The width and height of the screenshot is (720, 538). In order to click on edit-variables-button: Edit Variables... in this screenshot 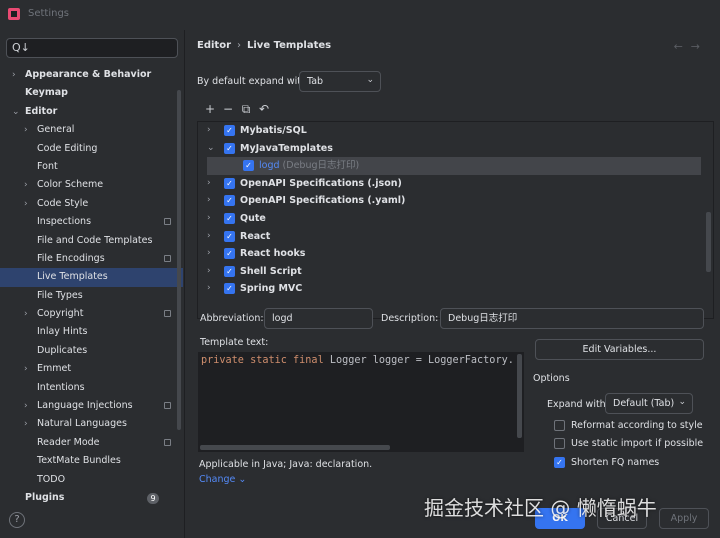, I will do `click(619, 349)`.